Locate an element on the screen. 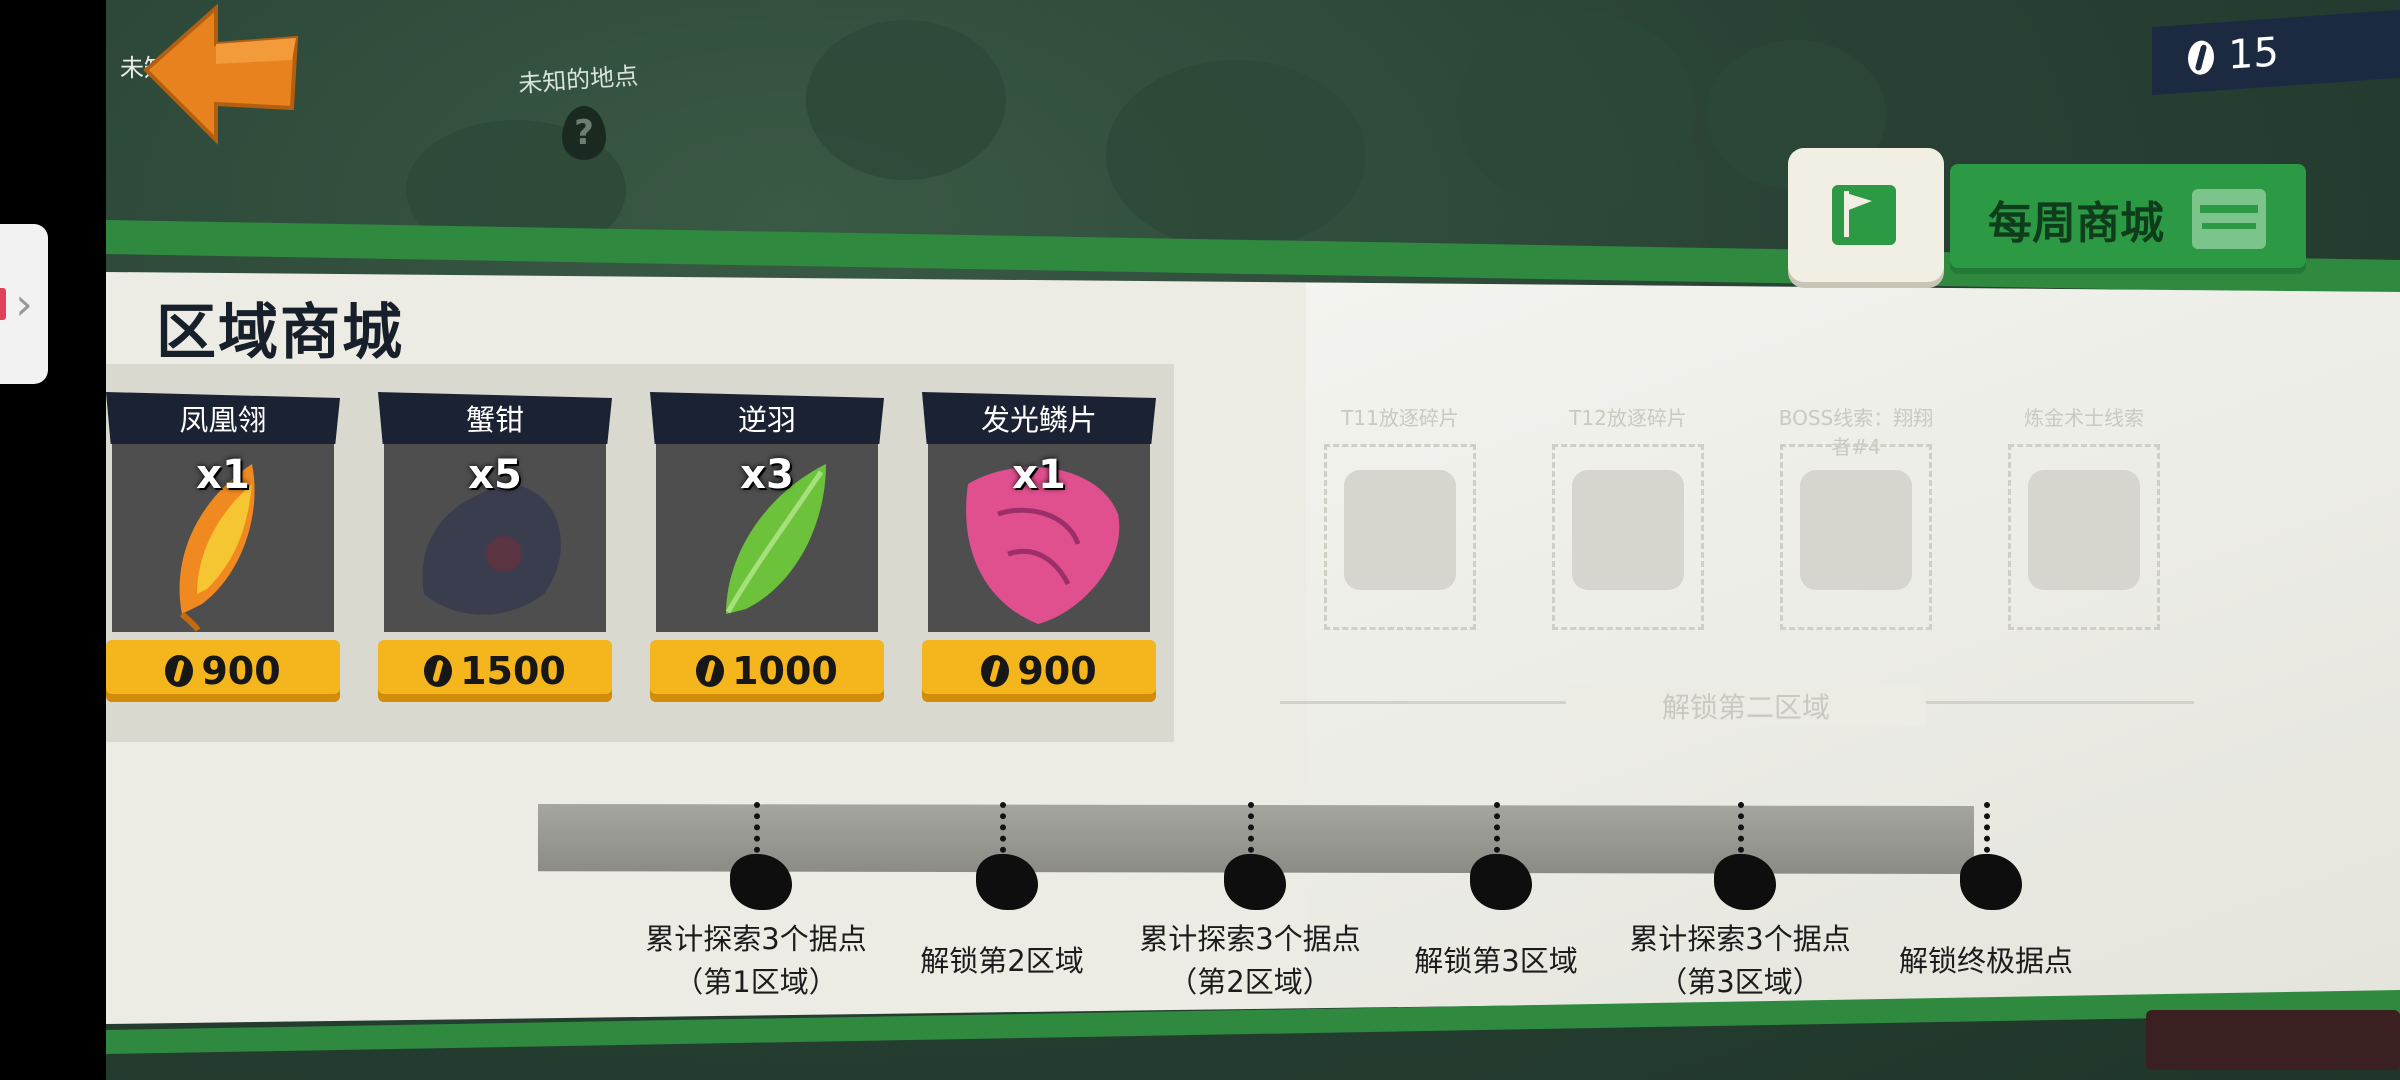 Image resolution: width=2400 pixels, height=1080 pixels. item-quantity: x3 is located at coordinates (767, 475).